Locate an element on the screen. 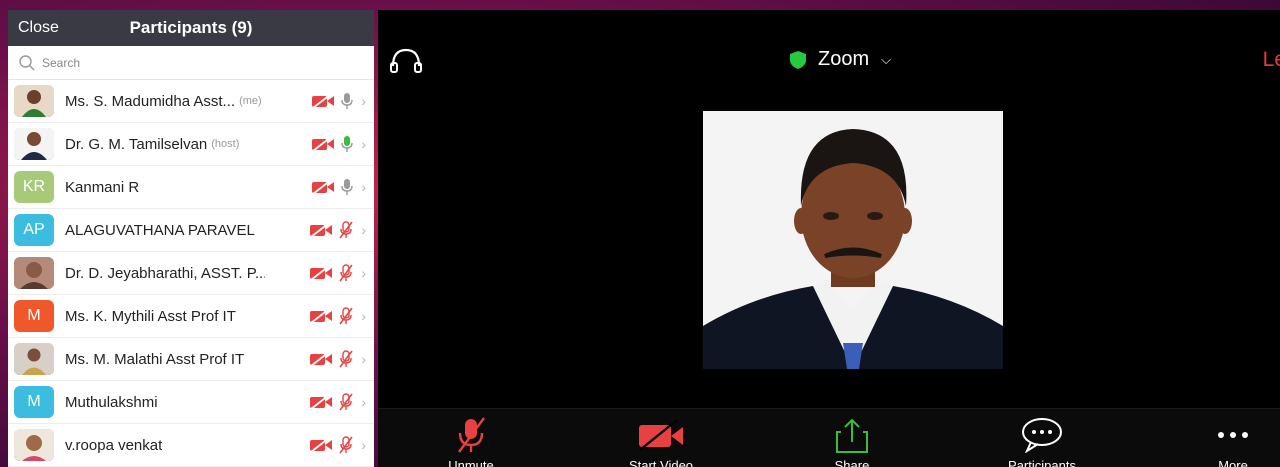 The width and height of the screenshot is (1280, 467). participant-row: v.roopa venkat › is located at coordinates (191, 445).